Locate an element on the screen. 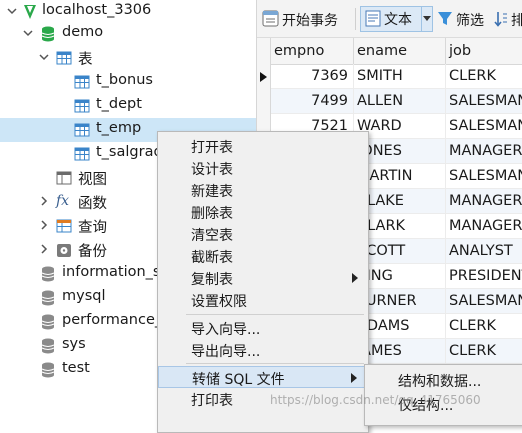 This screenshot has width=522, height=433. menu-item-open-table: 打开表 is located at coordinates (263, 146).